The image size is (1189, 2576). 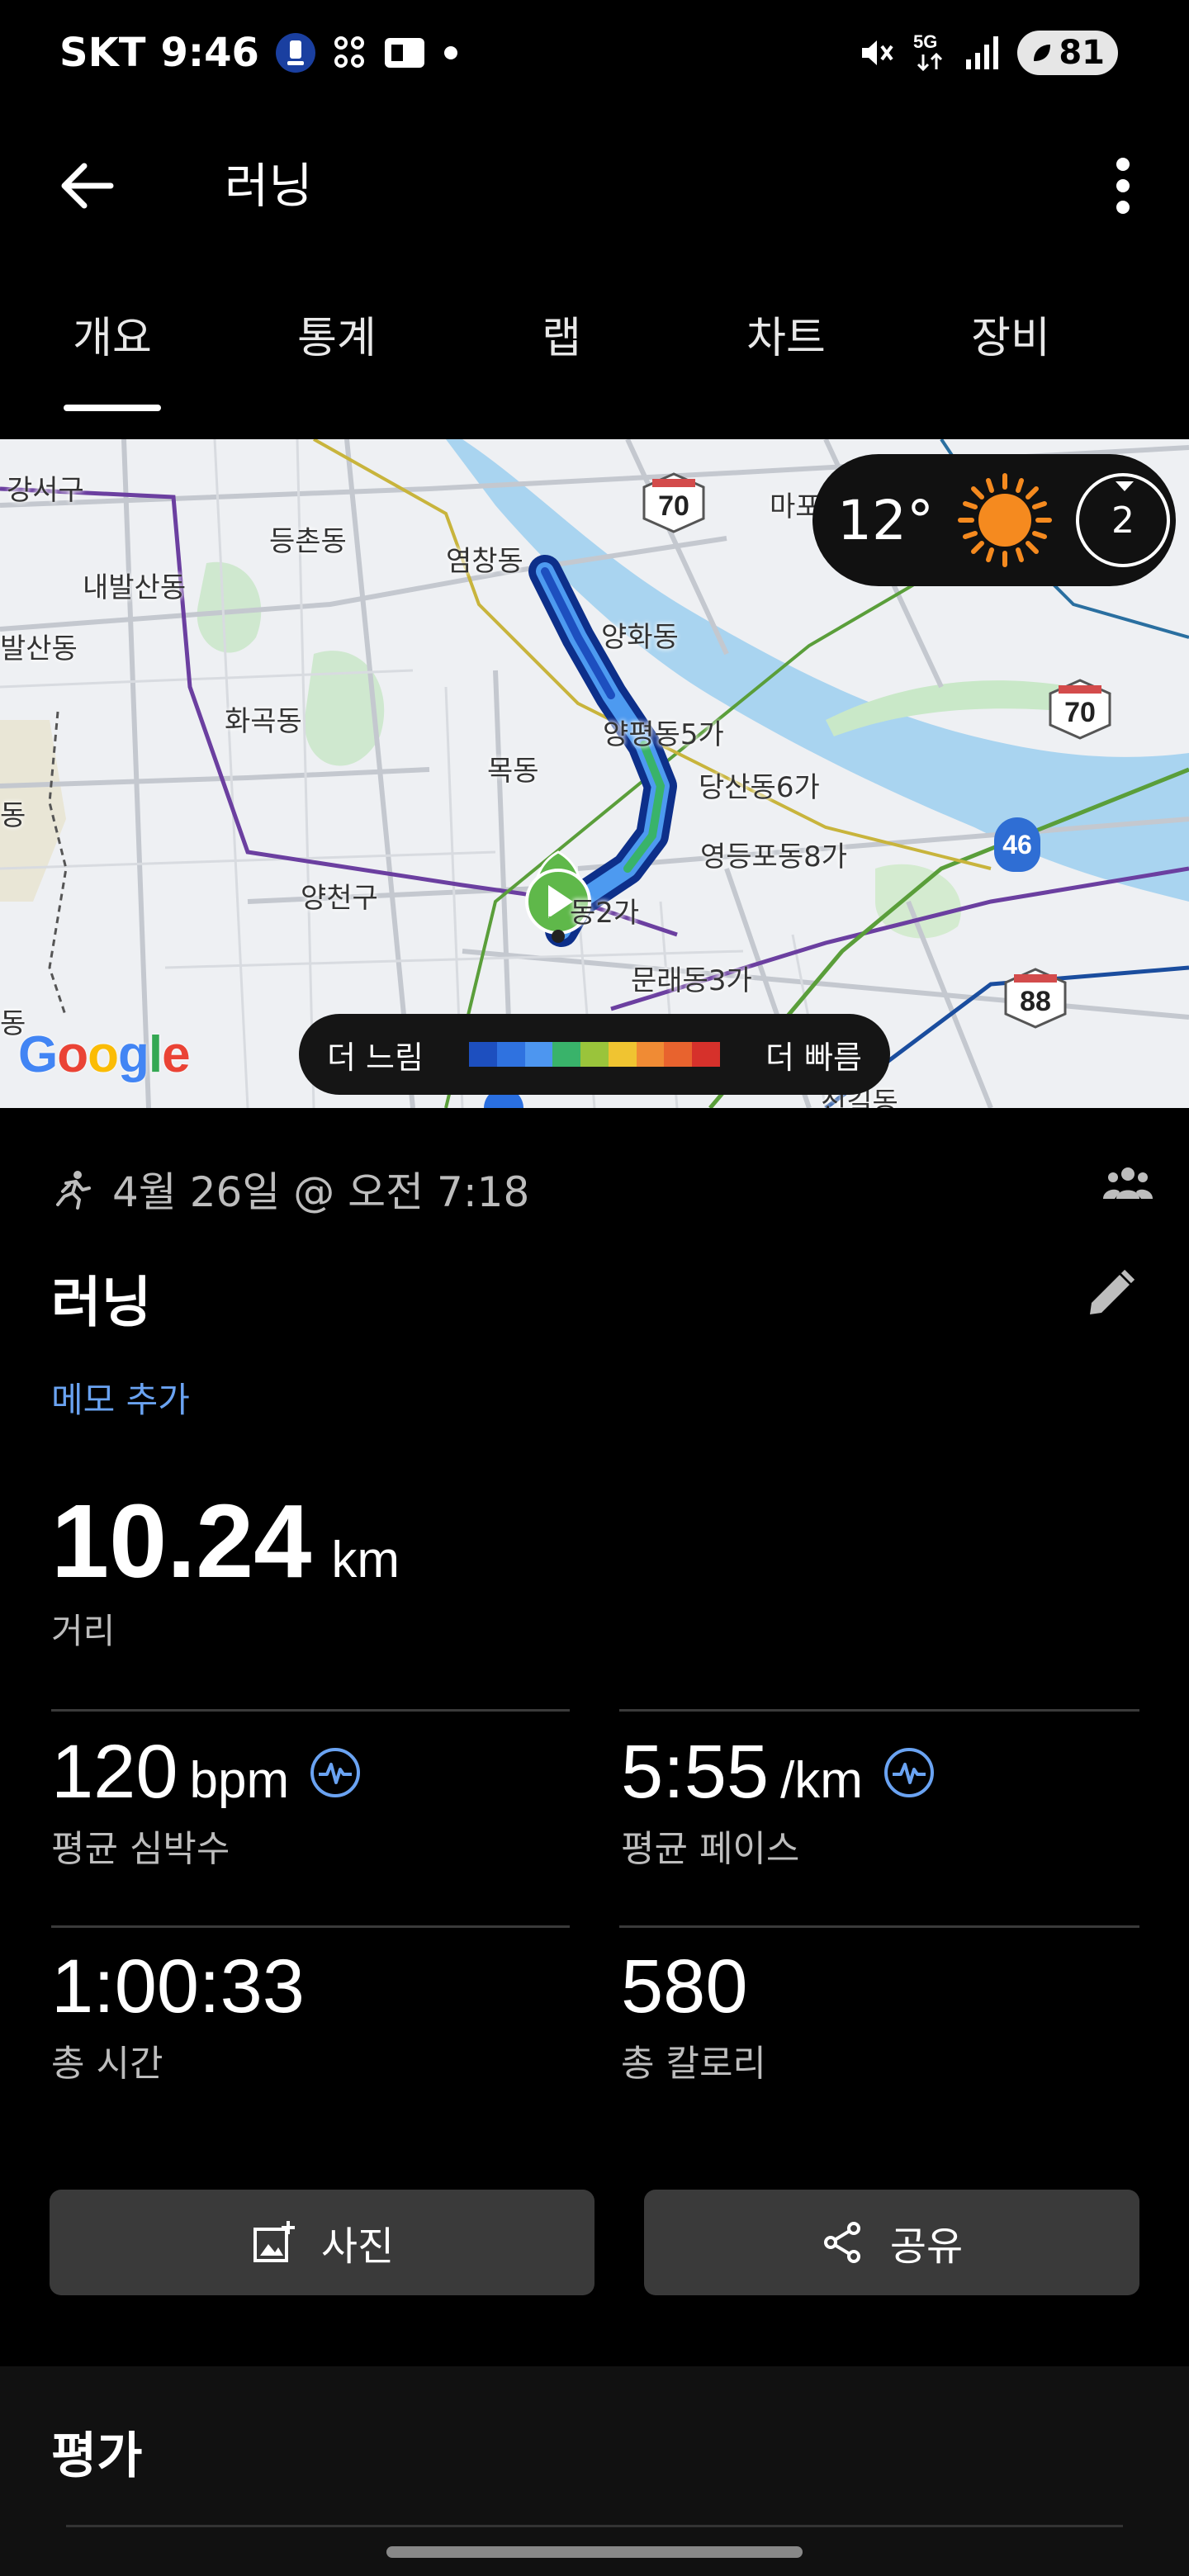 What do you see at coordinates (206, 1800) in the screenshot?
I see `heart-rate-stat: 120 bpm 평균 심박수` at bounding box center [206, 1800].